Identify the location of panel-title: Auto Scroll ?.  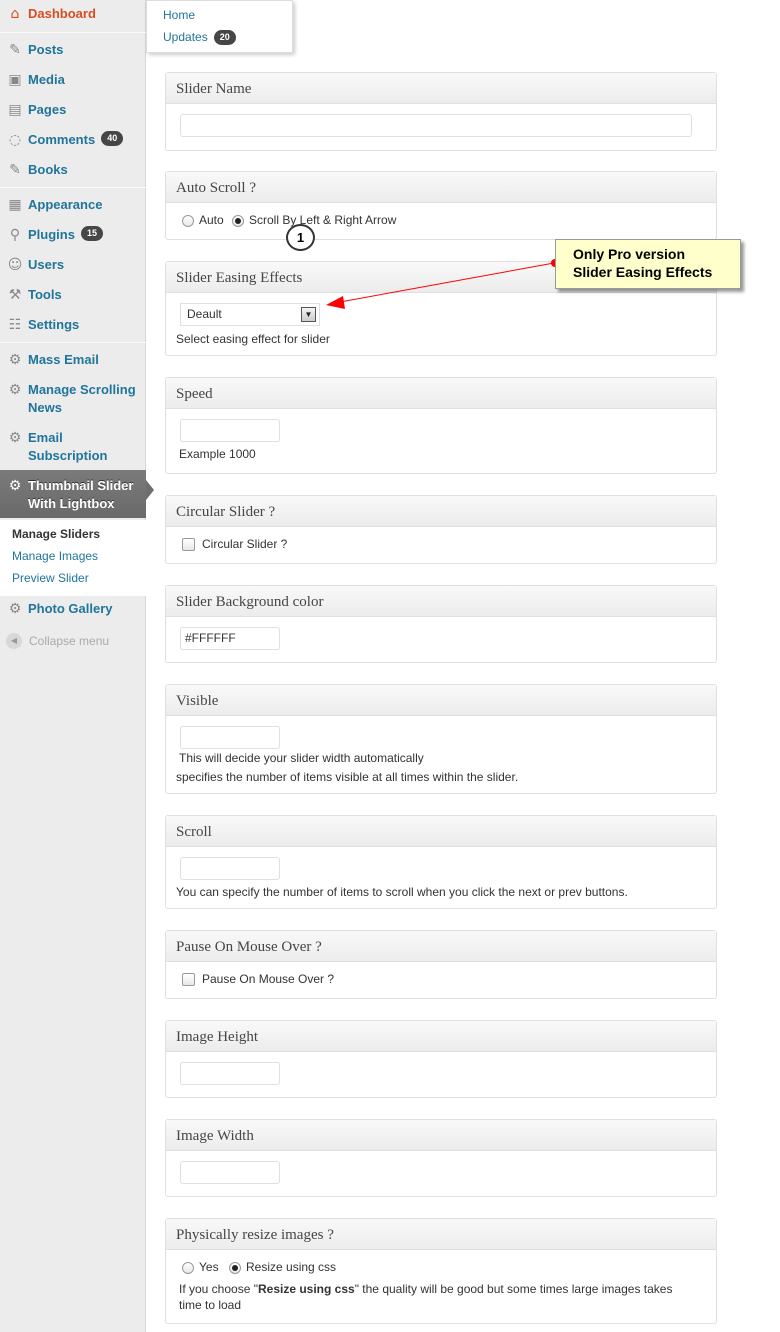
(441, 187).